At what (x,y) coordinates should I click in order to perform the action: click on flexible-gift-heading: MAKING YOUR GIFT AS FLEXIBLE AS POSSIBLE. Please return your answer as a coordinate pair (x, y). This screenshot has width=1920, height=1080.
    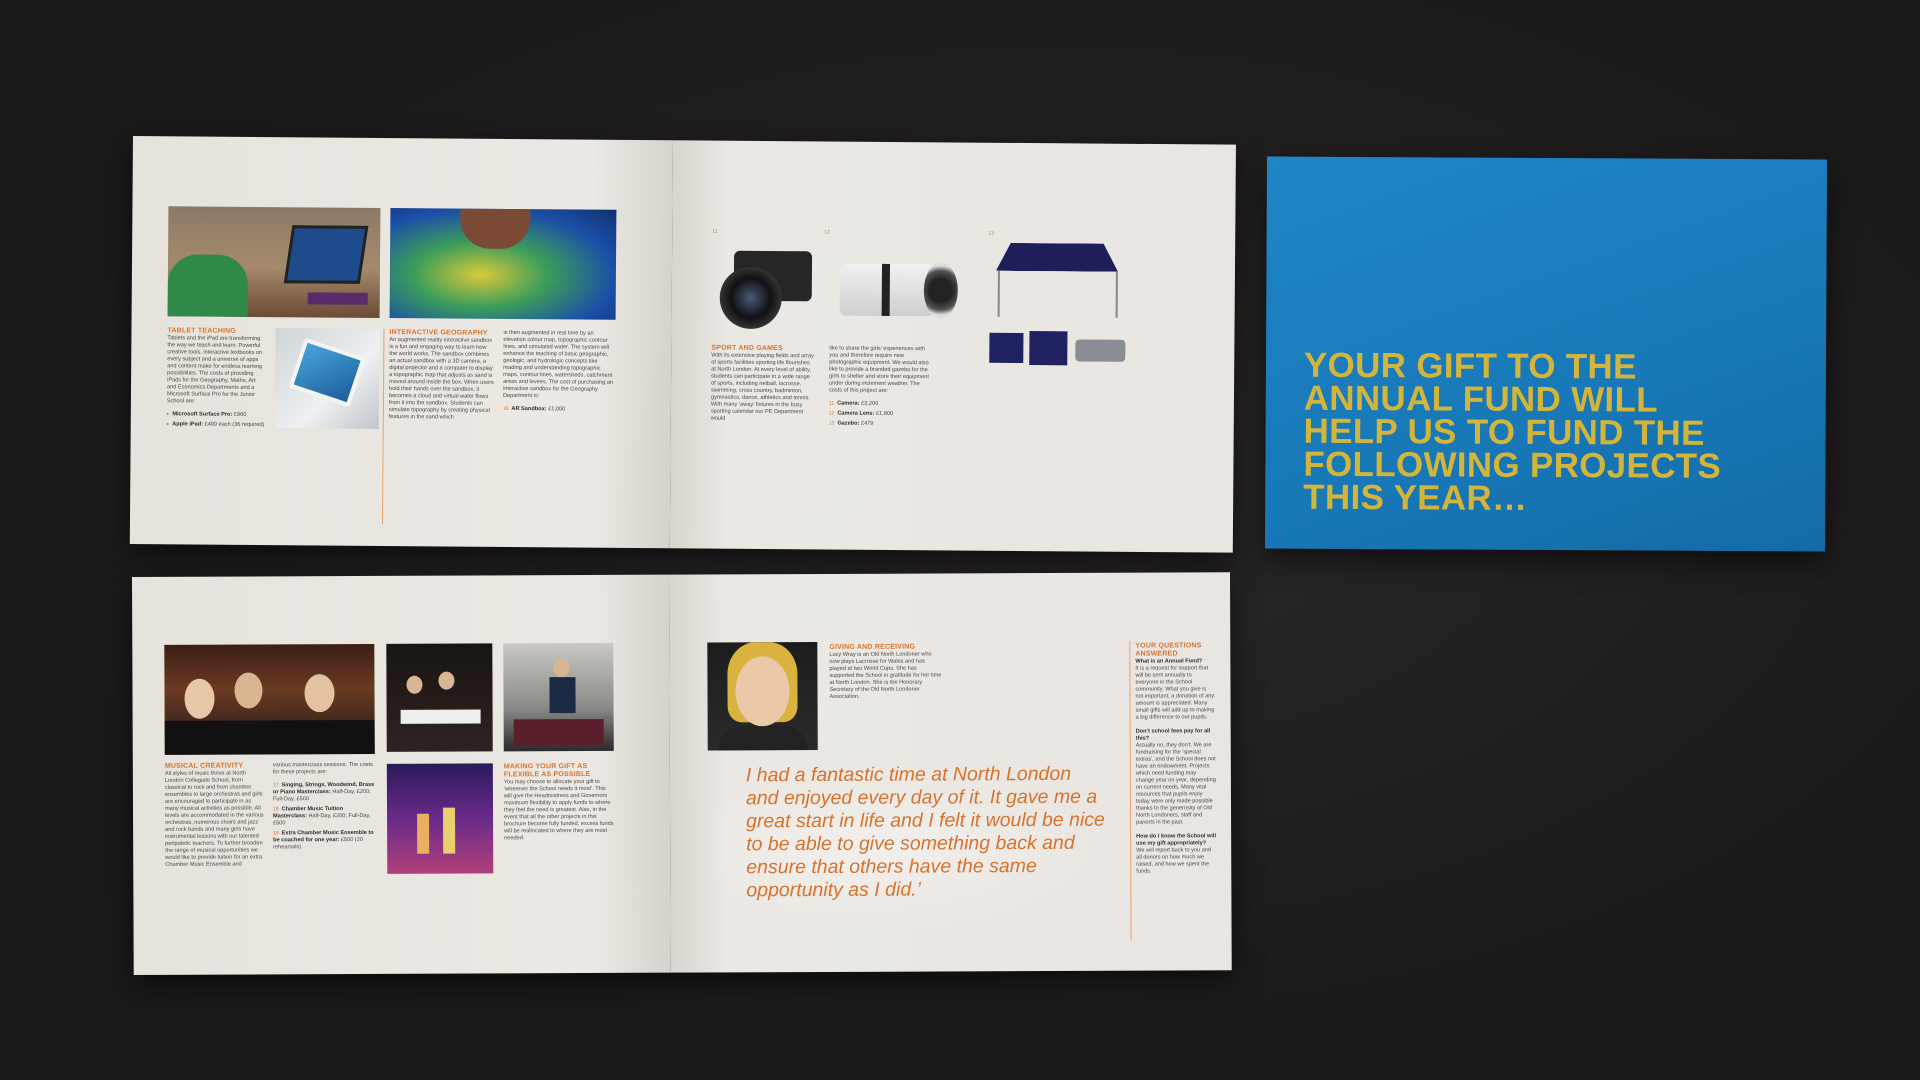
    Looking at the image, I should click on (547, 771).